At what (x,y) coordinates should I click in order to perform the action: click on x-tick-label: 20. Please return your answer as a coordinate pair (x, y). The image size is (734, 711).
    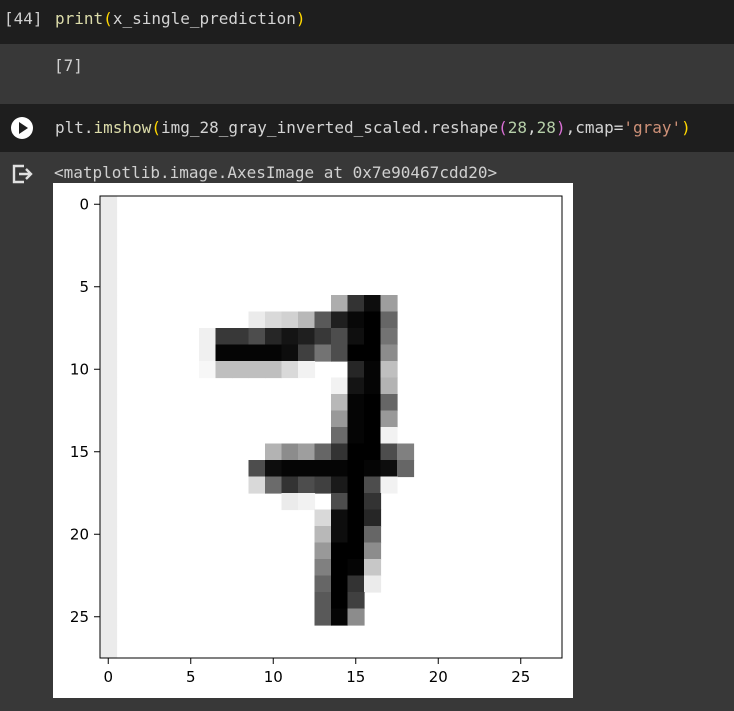
    Looking at the image, I should click on (438, 677).